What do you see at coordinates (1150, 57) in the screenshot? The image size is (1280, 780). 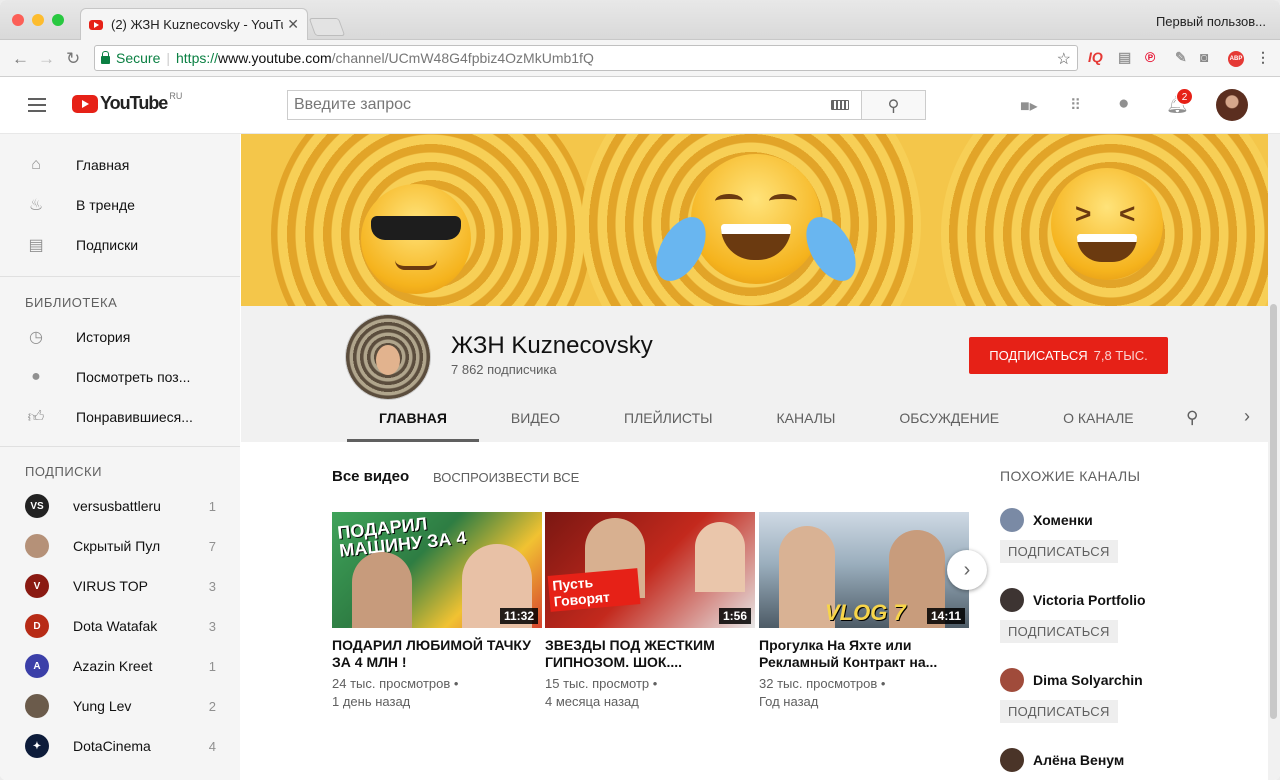 I see `pinterest-extension-icon: ℗` at bounding box center [1150, 57].